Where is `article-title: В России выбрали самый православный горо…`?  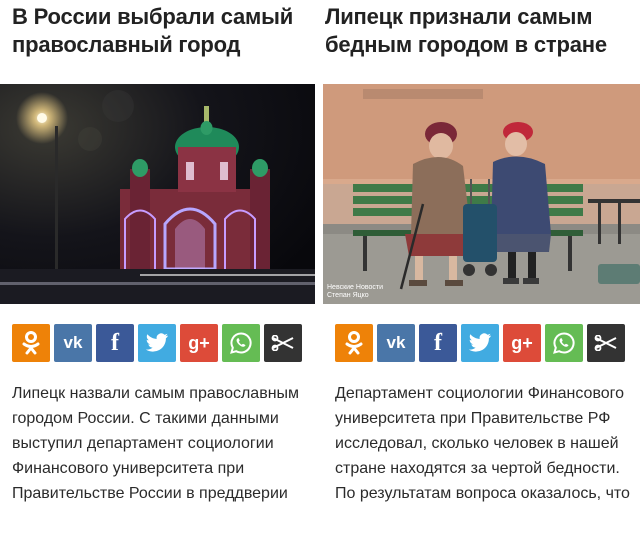
article-title: В России выбрали самый православный горо… is located at coordinates (162, 31).